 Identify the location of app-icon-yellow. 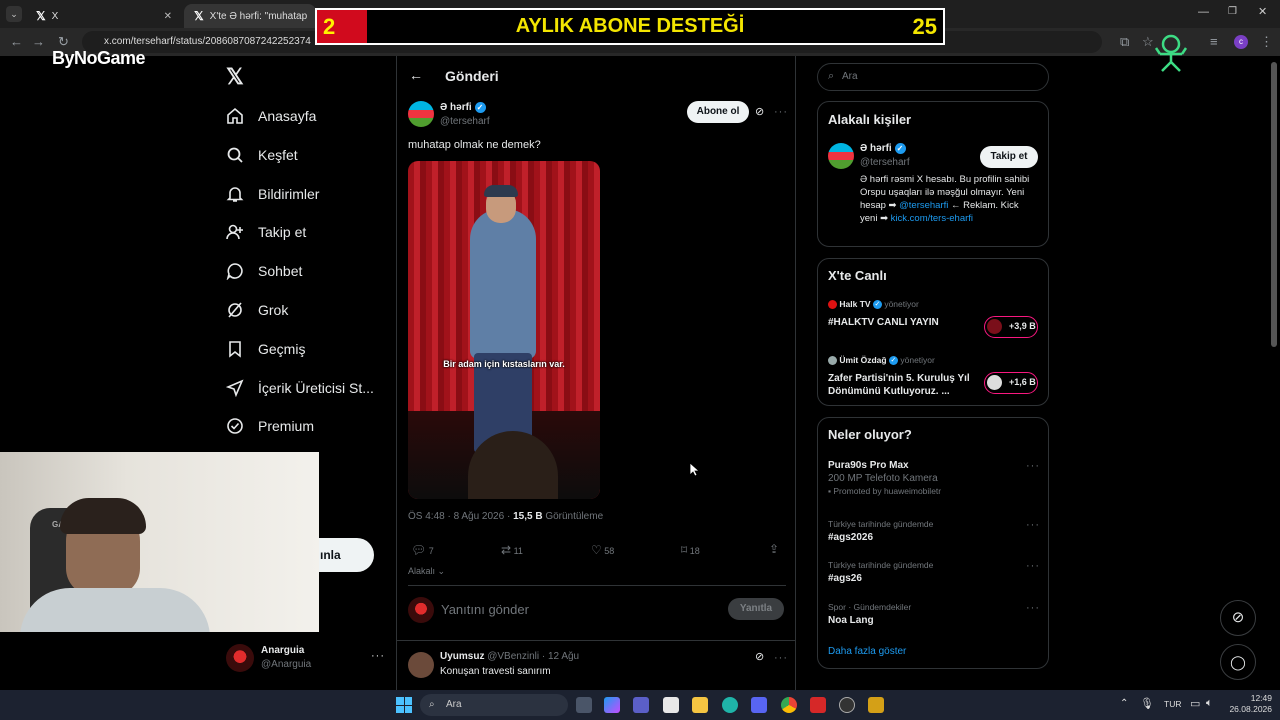
(876, 705).